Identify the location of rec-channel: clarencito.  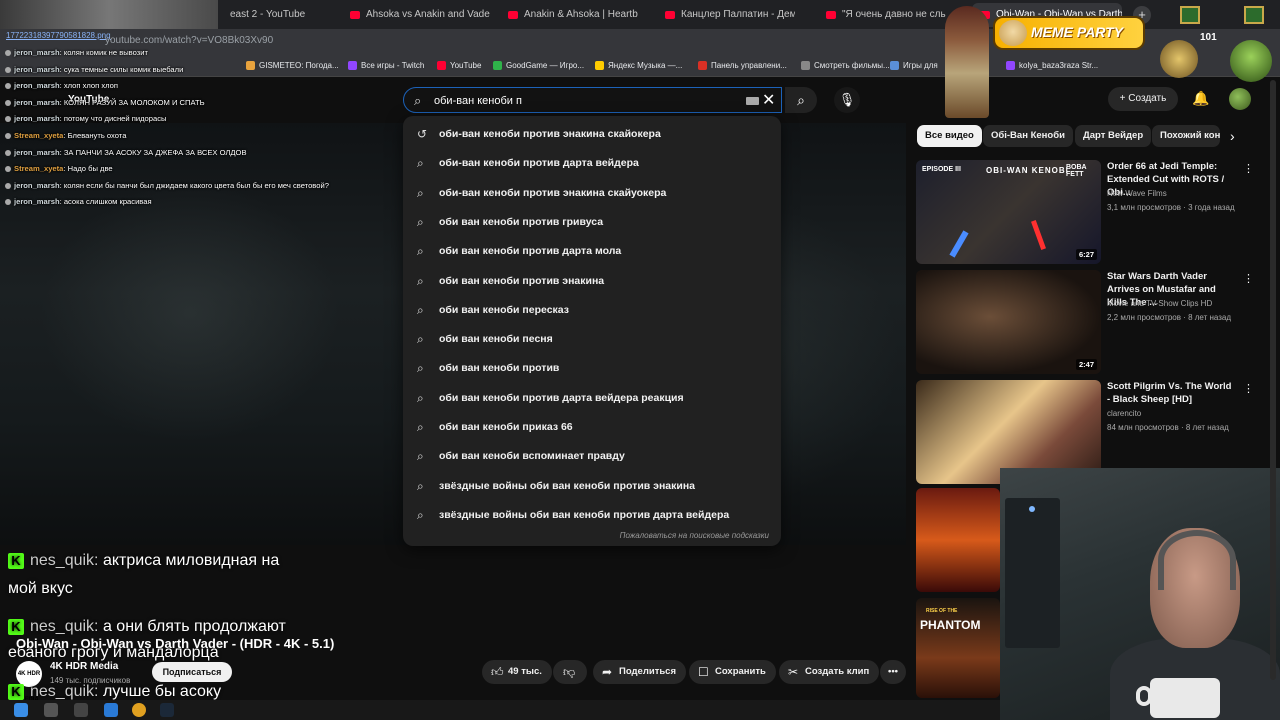
(1124, 413).